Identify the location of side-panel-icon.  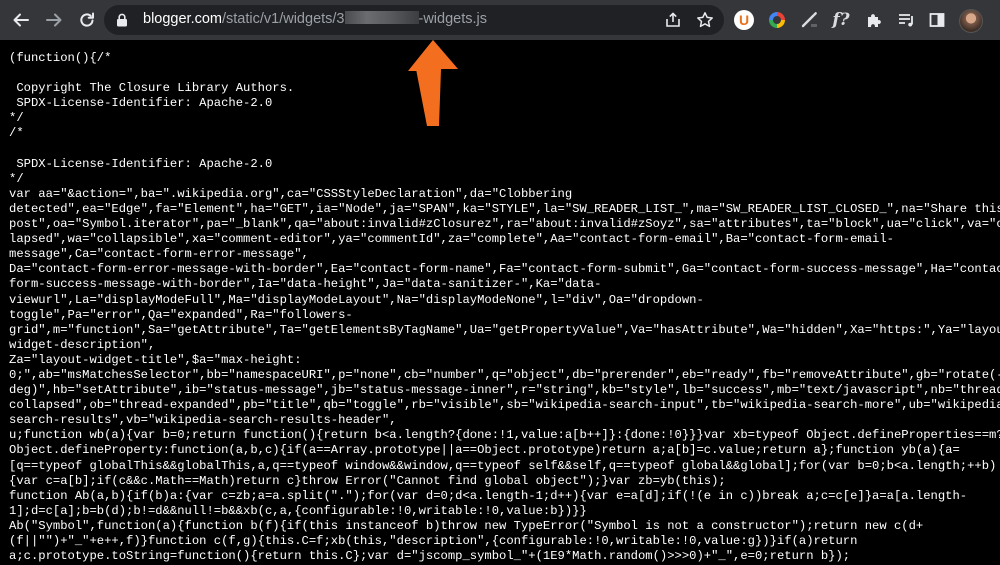
(937, 20).